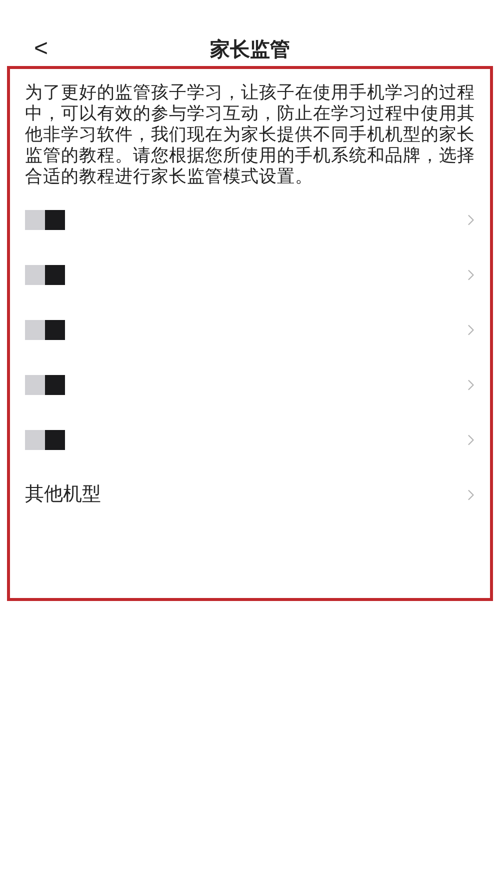  I want to click on intro-text: 为了更好的监管孩子学习，让孩子在使用手机学习的过程中，可以有效的参与学习互动，防止在学习过程中使用其他非学习软件，我们现在为家长提供不同手机机型的家长监管的教程。请您根据您所使用的手机系统和品牌，选择合适的教程进行家长监管模式设置。, so click(250, 135).